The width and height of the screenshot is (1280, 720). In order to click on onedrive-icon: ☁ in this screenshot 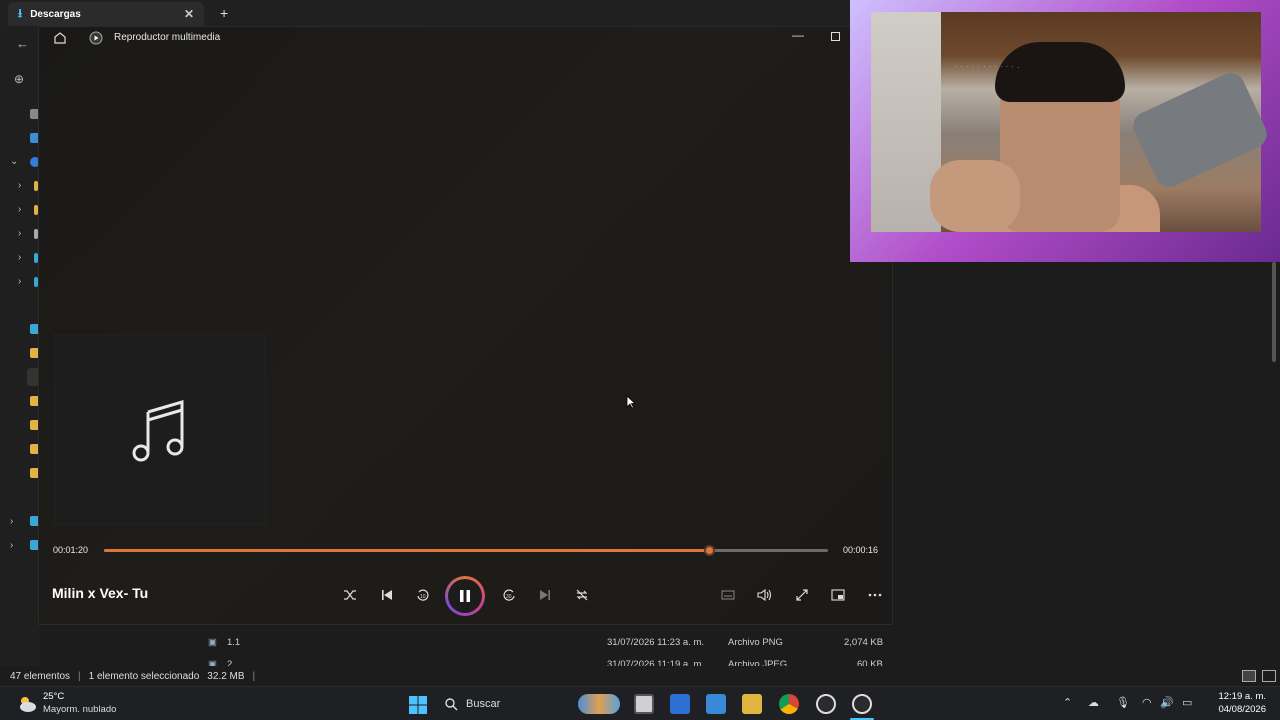, I will do `click(1093, 702)`.